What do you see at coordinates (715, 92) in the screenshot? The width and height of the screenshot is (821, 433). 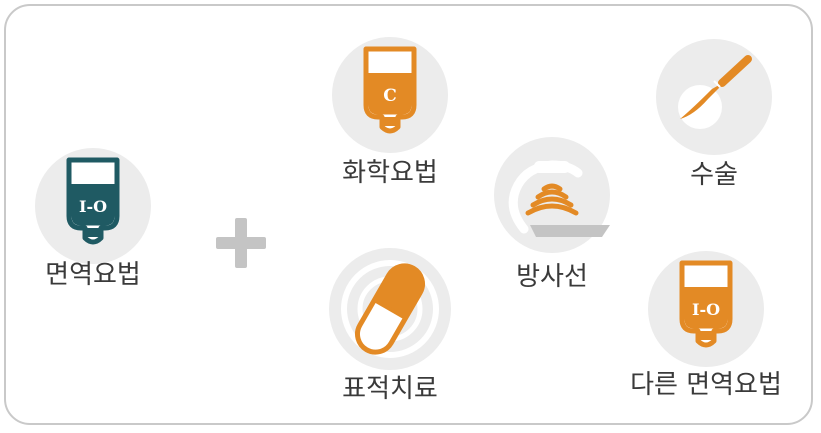 I see `scalpel-icon` at bounding box center [715, 92].